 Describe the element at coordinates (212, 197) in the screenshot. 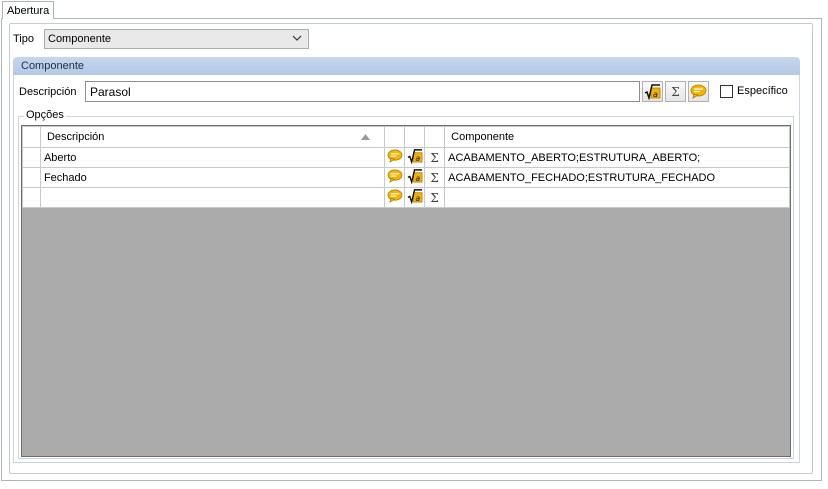

I see `descripcion-cell` at that location.